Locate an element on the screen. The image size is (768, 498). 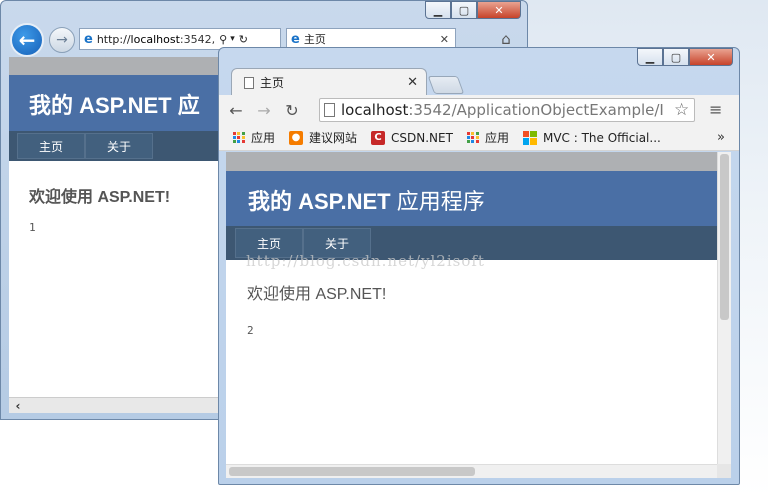
bookmark-apps-2: 应用 is located at coordinates (487, 137).